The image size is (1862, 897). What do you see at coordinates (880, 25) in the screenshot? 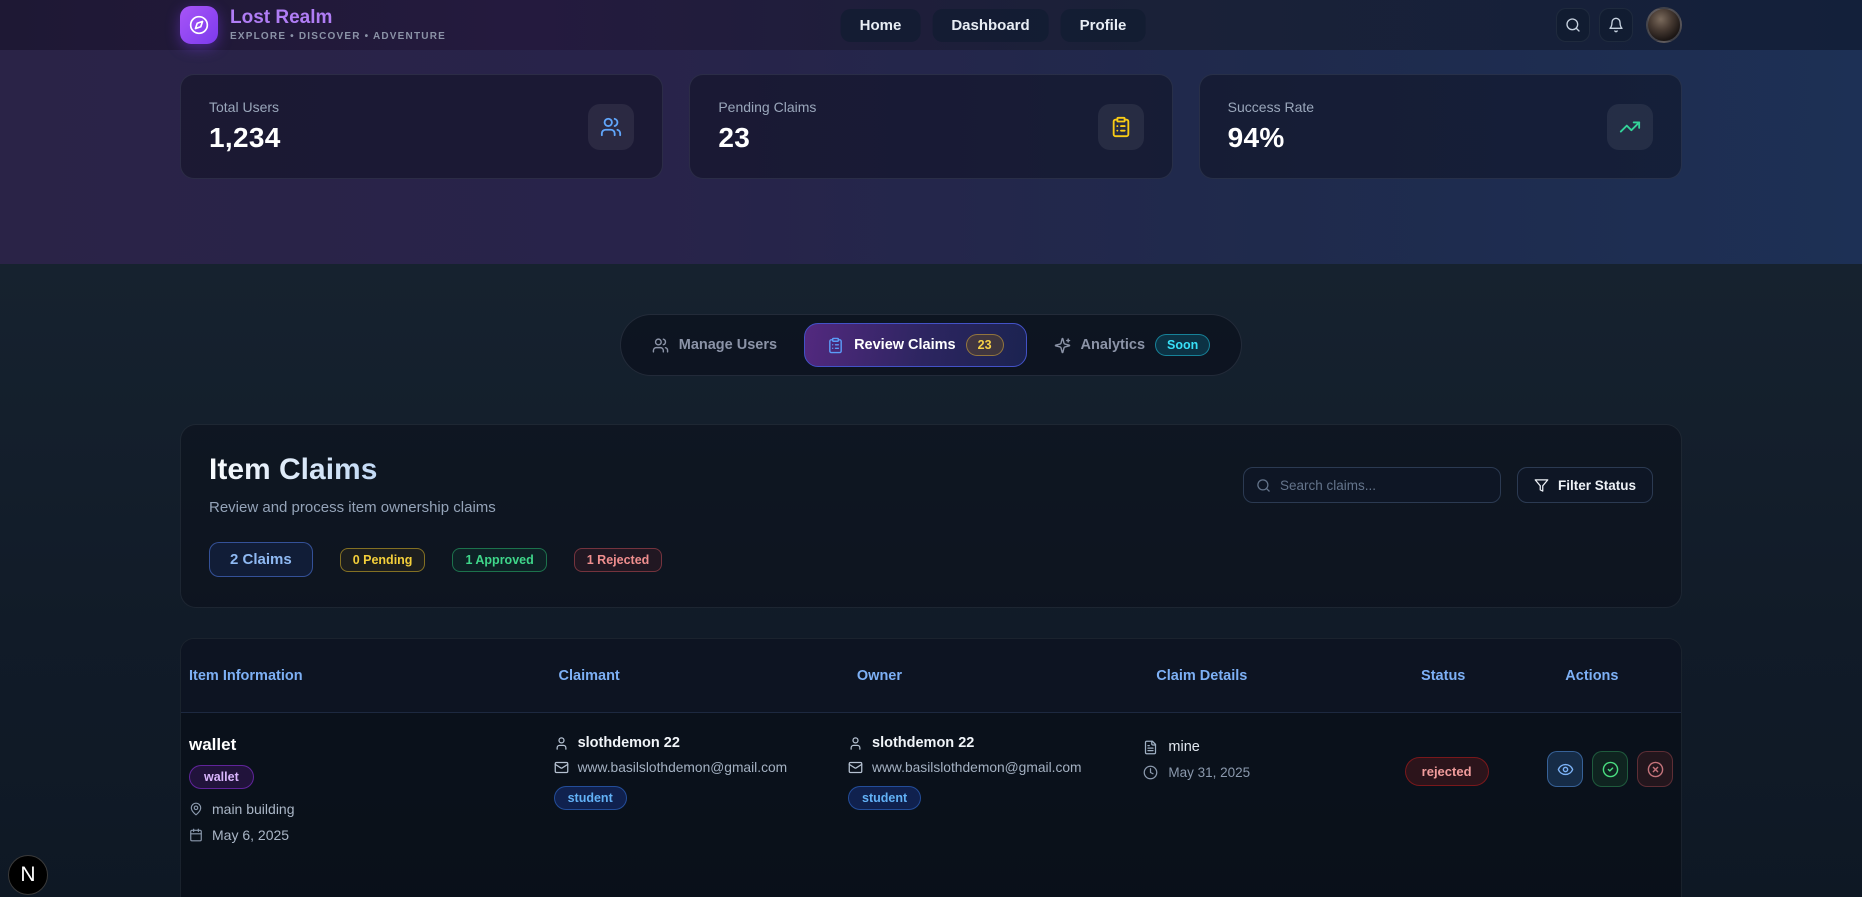
I see `nav-home-button: Home` at bounding box center [880, 25].